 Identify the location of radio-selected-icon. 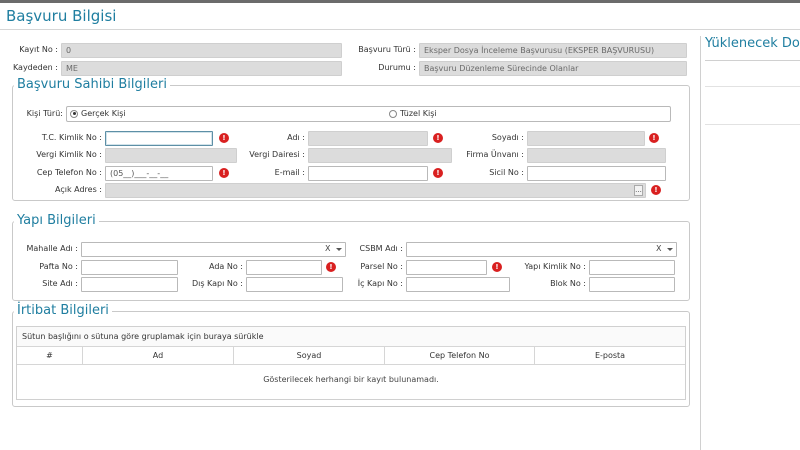
(74, 113).